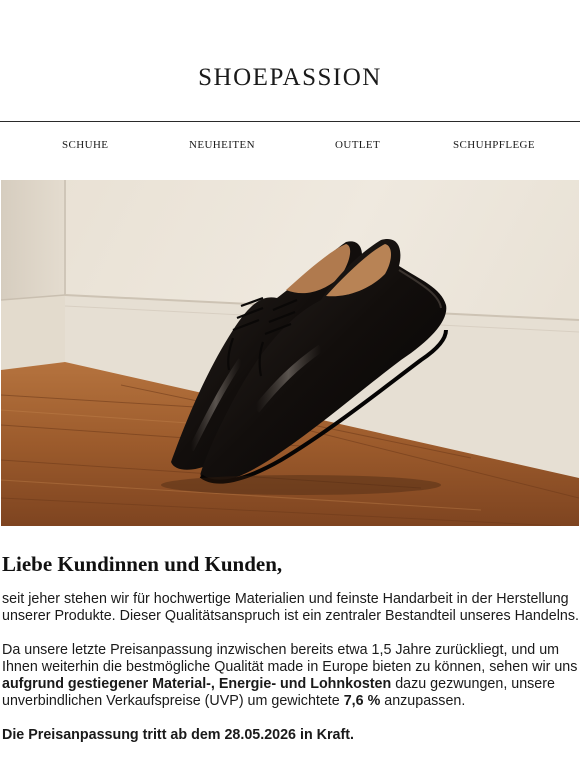 This screenshot has width=580, height=774. What do you see at coordinates (362, 701) in the screenshot?
I see `paragraph2-bold-percentage: 7,6 %` at bounding box center [362, 701].